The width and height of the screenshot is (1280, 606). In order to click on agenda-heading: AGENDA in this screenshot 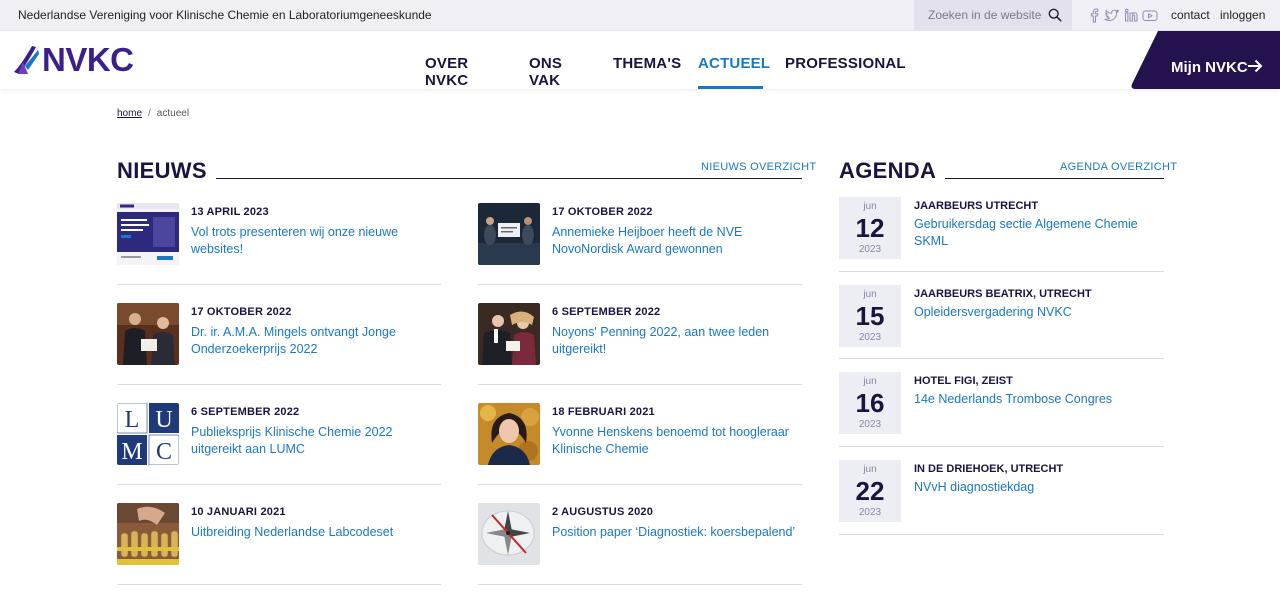, I will do `click(888, 170)`.